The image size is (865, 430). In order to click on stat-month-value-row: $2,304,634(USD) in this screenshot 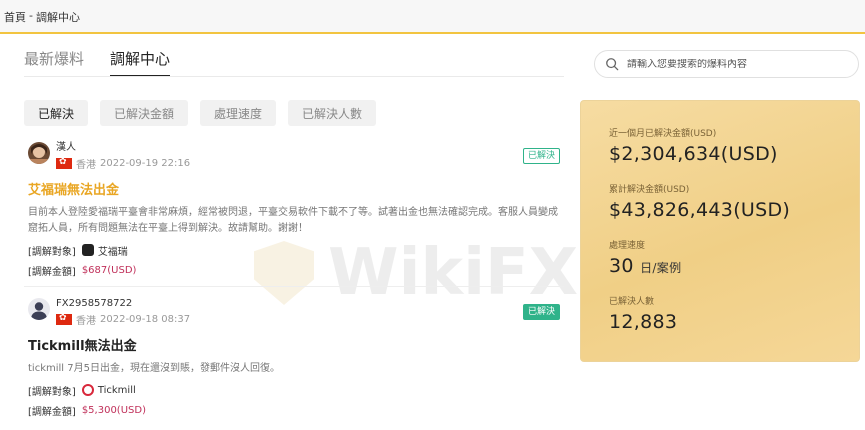, I will do `click(693, 154)`.